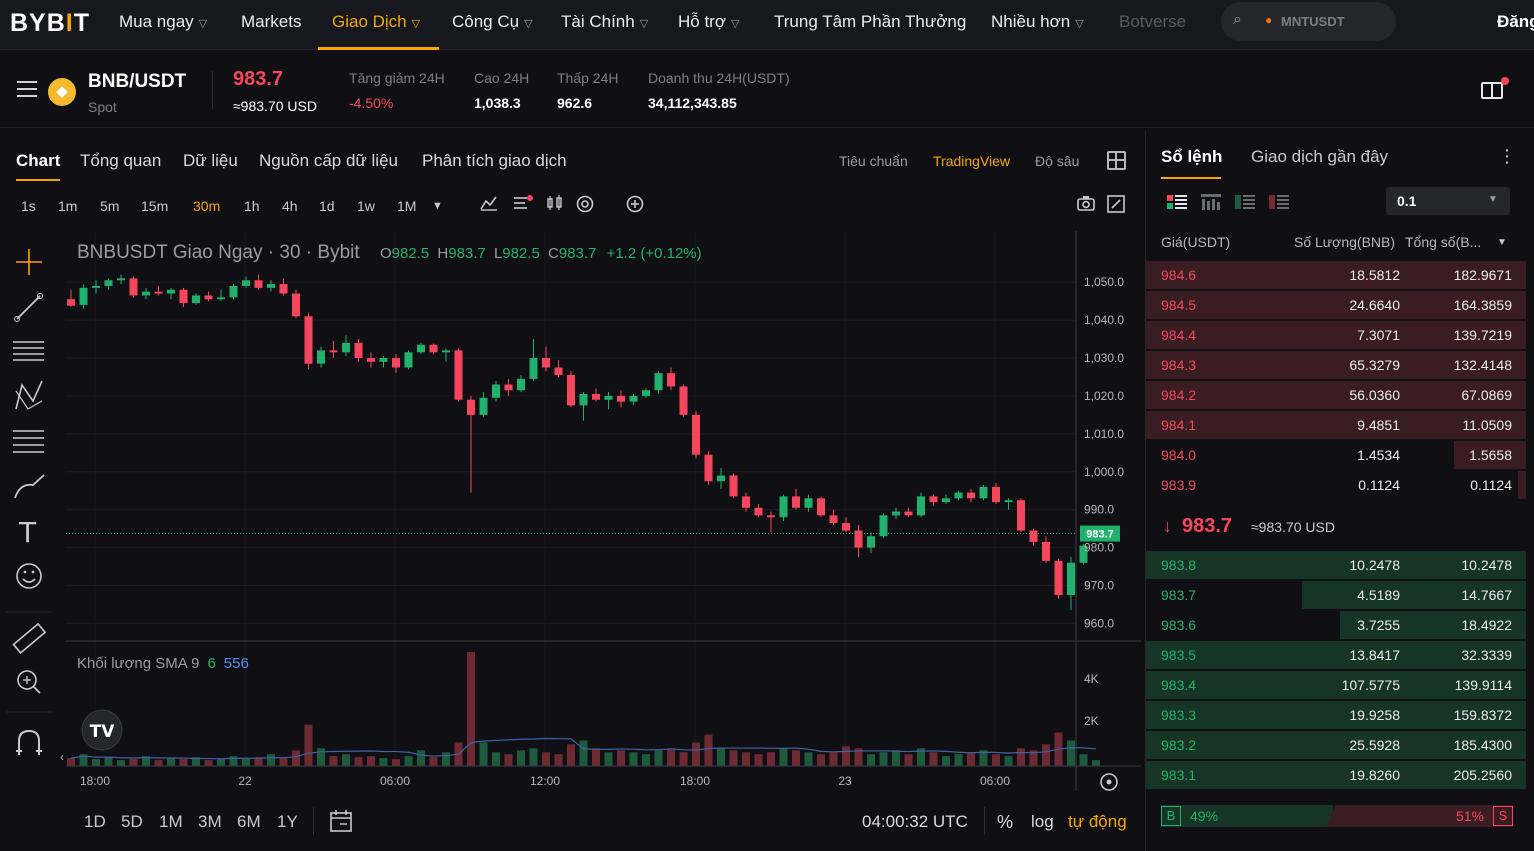  I want to click on emoji-icon, so click(29, 576).